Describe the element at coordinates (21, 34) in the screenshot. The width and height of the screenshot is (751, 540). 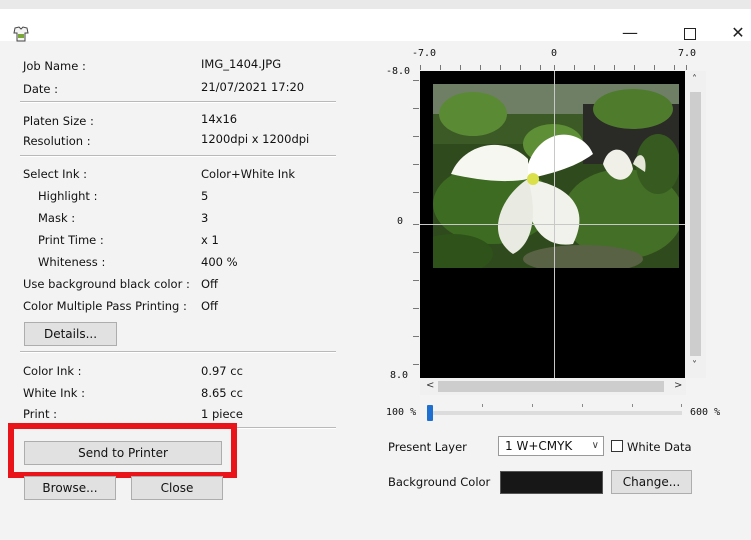
I see `printer-app-icon` at that location.